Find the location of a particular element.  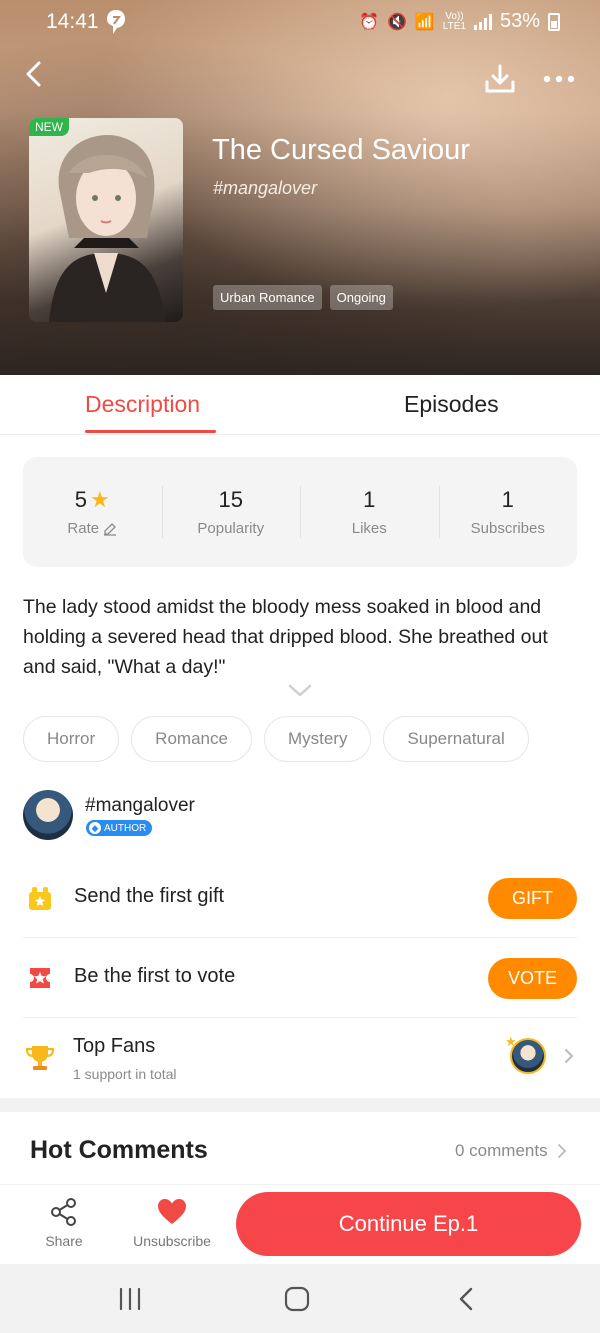

system-nav-bar is located at coordinates (300, 1298).